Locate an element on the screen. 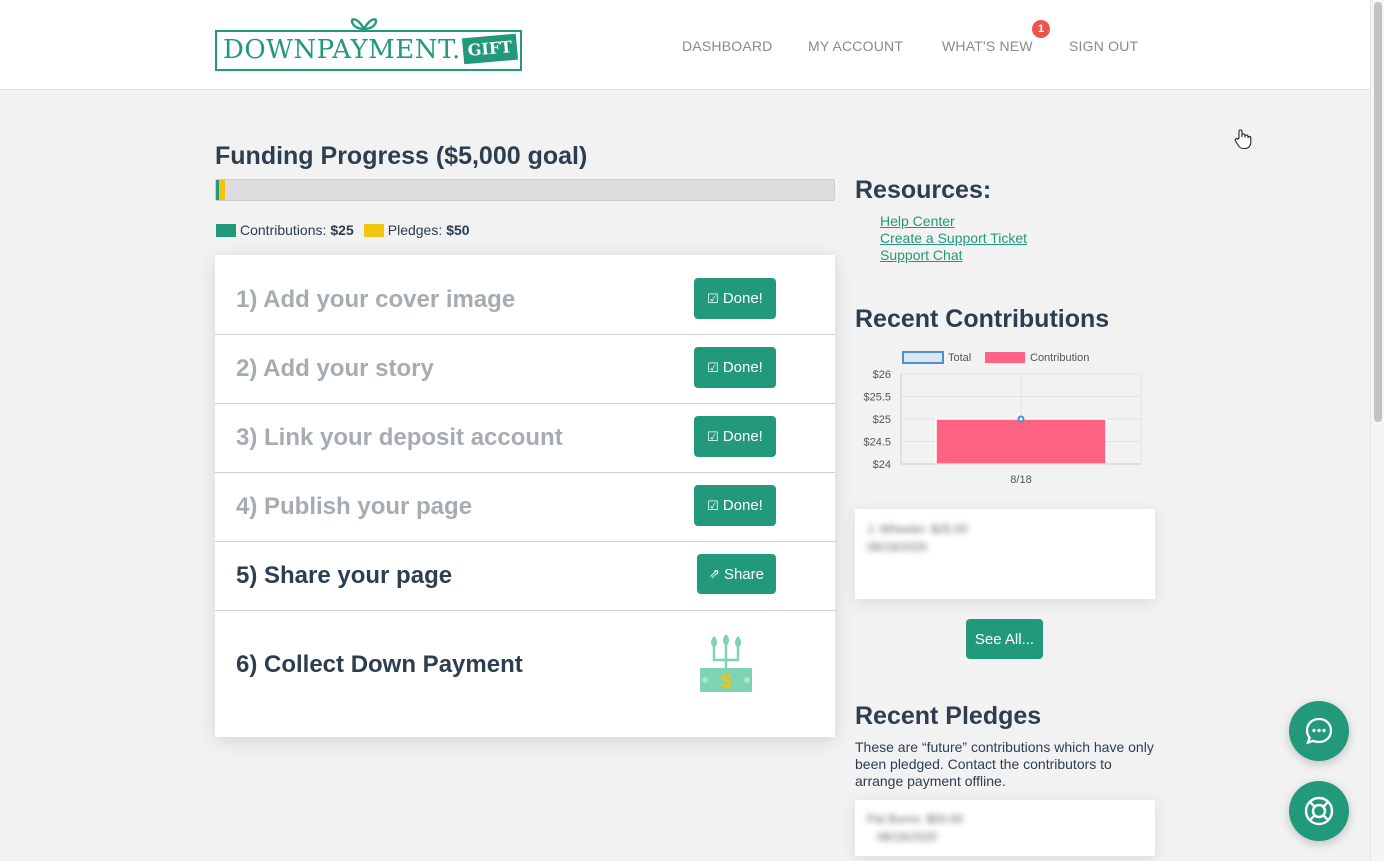 The width and height of the screenshot is (1384, 861). page-scrollbar is located at coordinates (1377, 430).